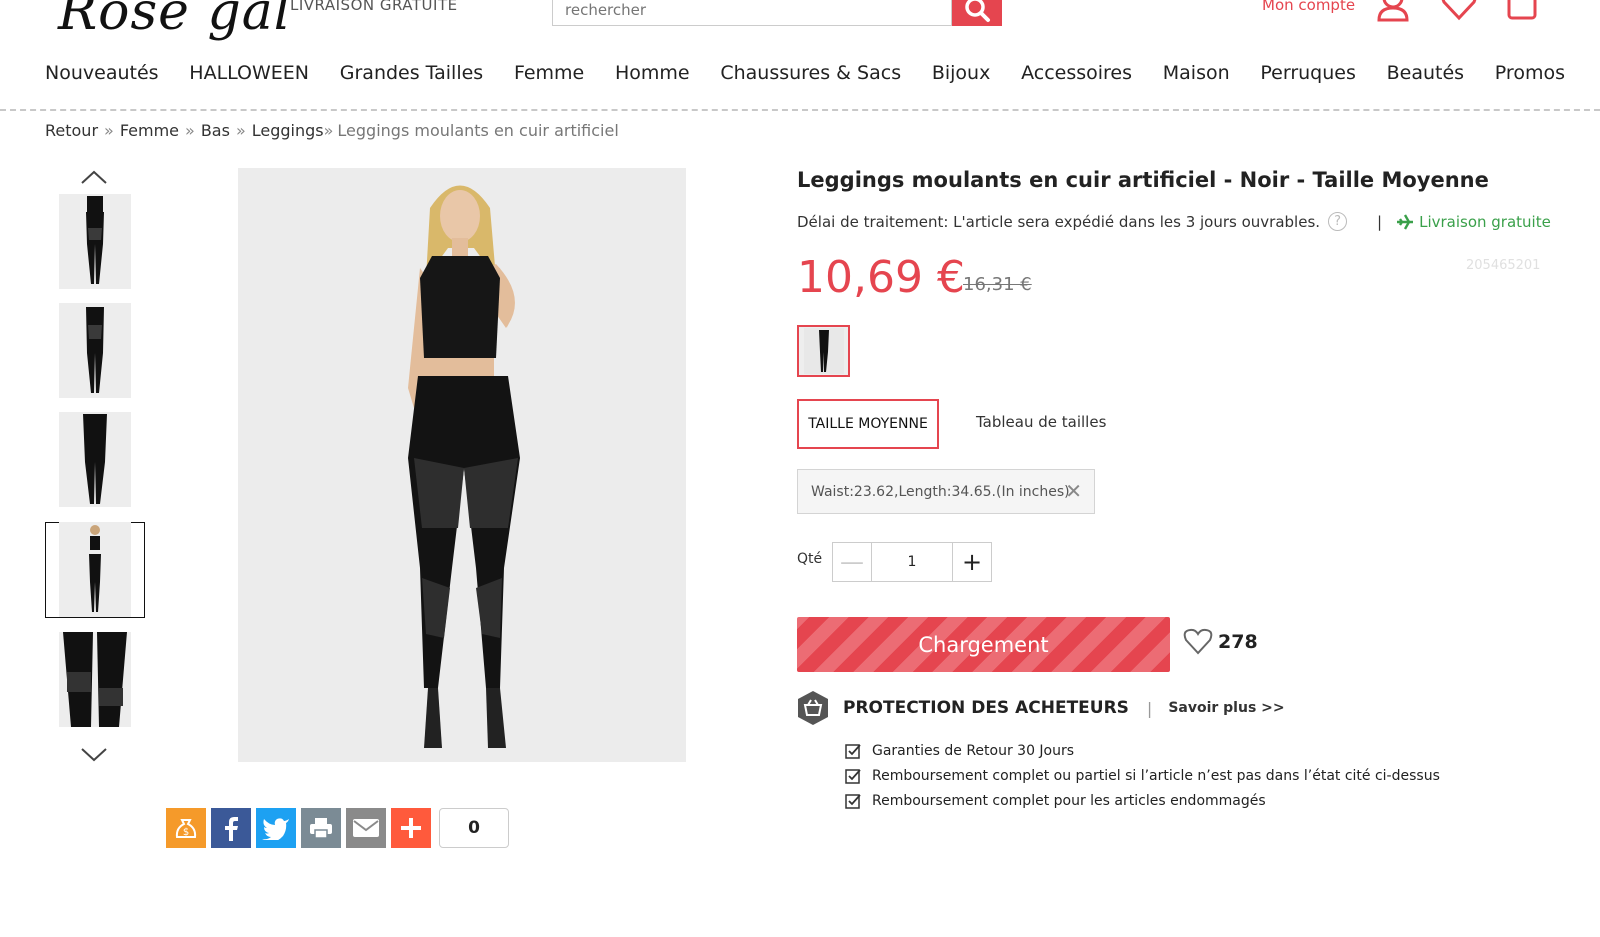 The image size is (1600, 937). I want to click on share-money-button: $, so click(186, 828).